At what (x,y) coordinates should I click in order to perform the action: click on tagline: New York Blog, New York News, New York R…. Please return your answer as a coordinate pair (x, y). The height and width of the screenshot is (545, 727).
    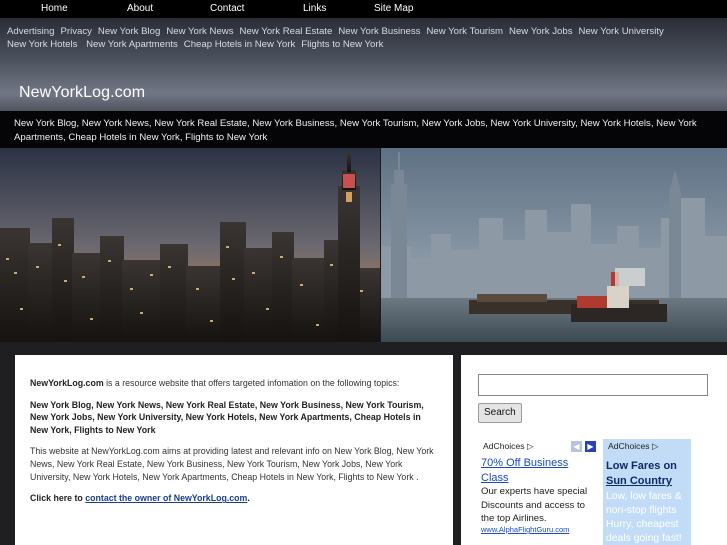
    Looking at the image, I should click on (363, 129).